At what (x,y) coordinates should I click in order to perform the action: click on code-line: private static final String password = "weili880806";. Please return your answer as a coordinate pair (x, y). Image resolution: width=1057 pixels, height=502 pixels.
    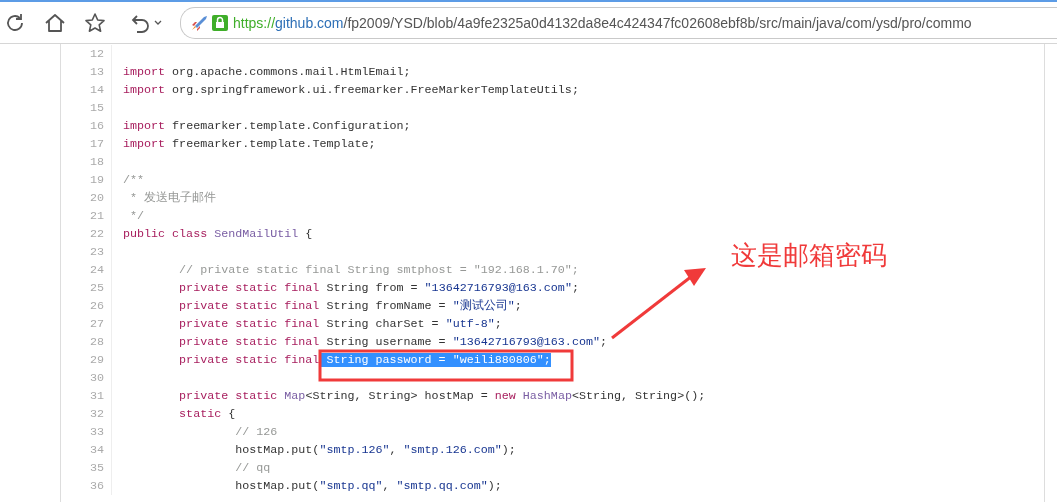
    Looking at the image, I should click on (364, 360).